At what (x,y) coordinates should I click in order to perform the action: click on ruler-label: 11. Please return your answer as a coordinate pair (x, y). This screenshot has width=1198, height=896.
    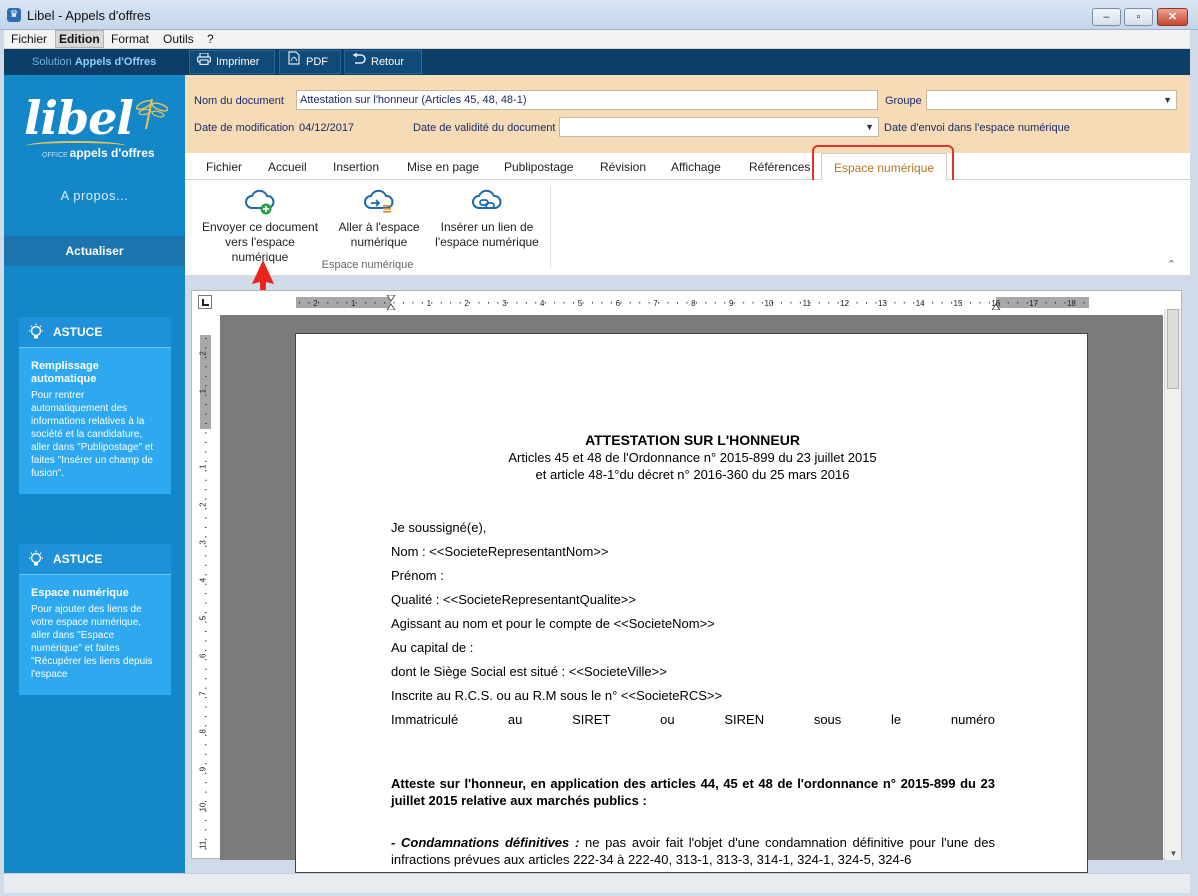
    Looking at the image, I should click on (203, 844).